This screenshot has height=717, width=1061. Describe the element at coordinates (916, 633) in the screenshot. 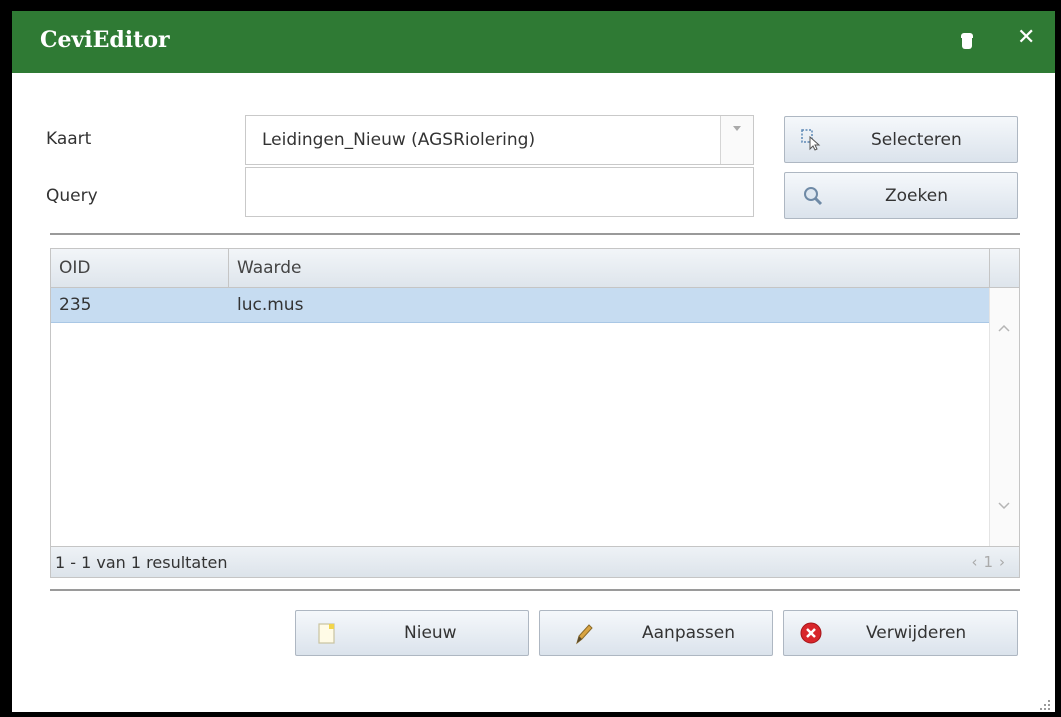

I see `delete-button-label: Verwijderen` at that location.